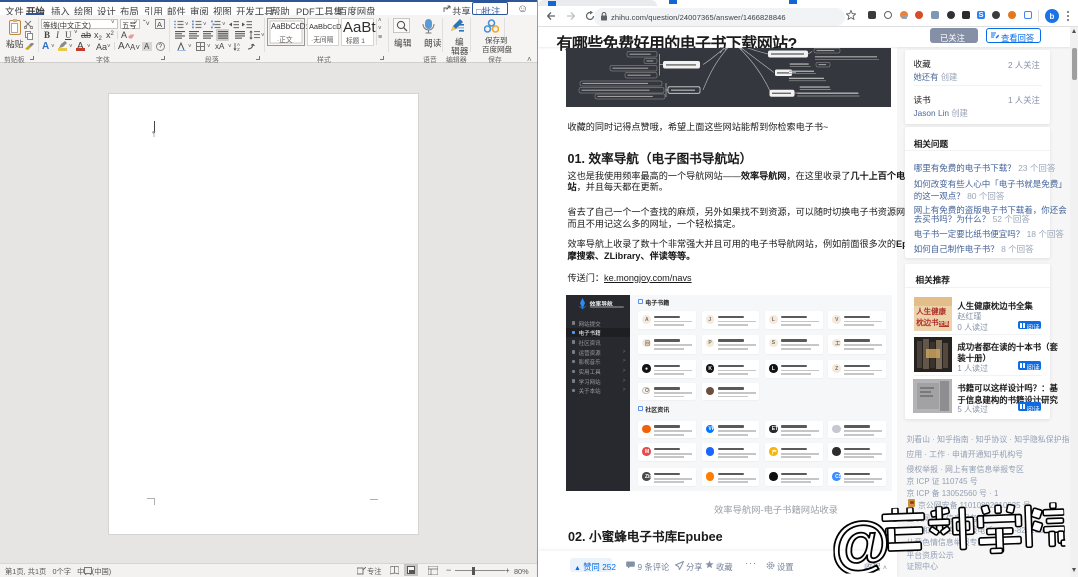  I want to click on svg-text: Z, so click(238, 49).